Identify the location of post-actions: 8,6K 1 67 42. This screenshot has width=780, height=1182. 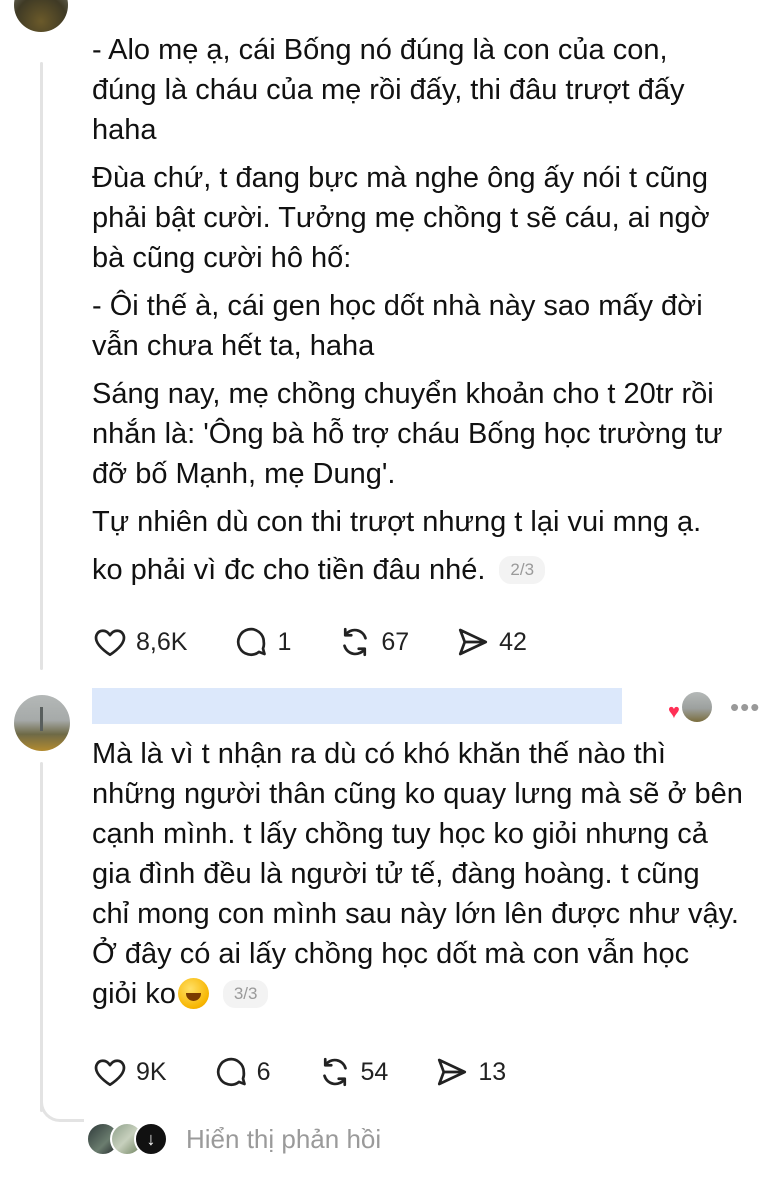
(332, 642).